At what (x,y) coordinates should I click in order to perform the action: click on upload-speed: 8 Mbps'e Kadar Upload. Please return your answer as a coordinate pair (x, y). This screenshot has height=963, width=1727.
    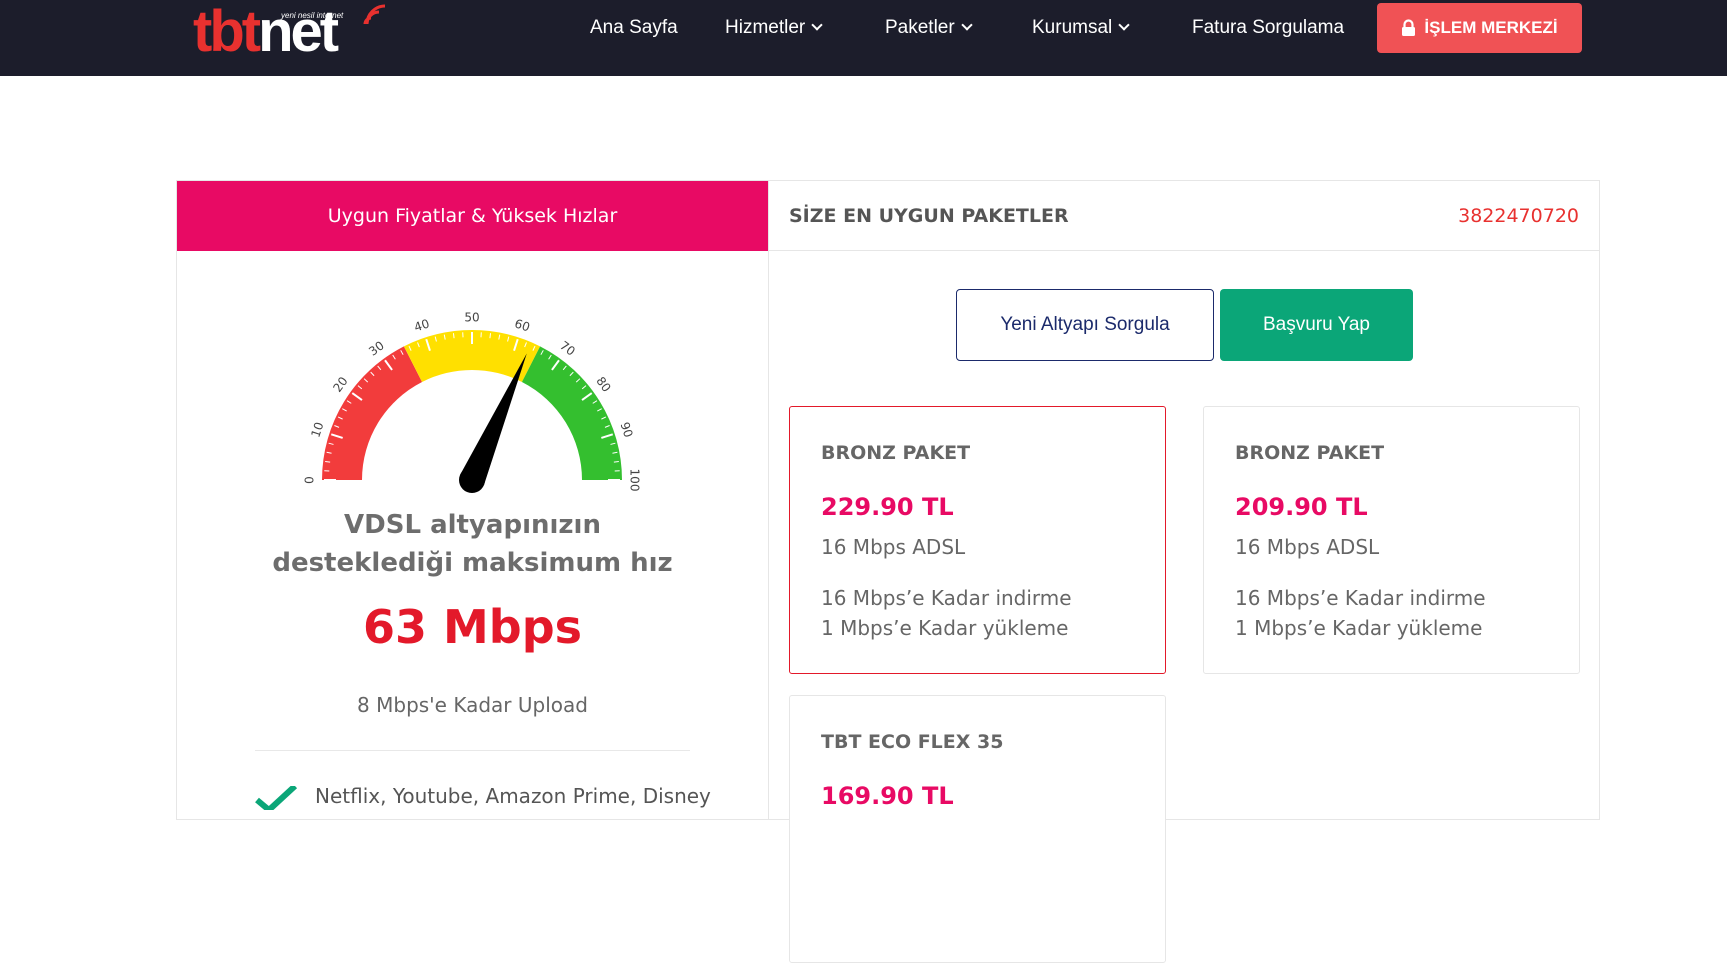
    Looking at the image, I should click on (472, 705).